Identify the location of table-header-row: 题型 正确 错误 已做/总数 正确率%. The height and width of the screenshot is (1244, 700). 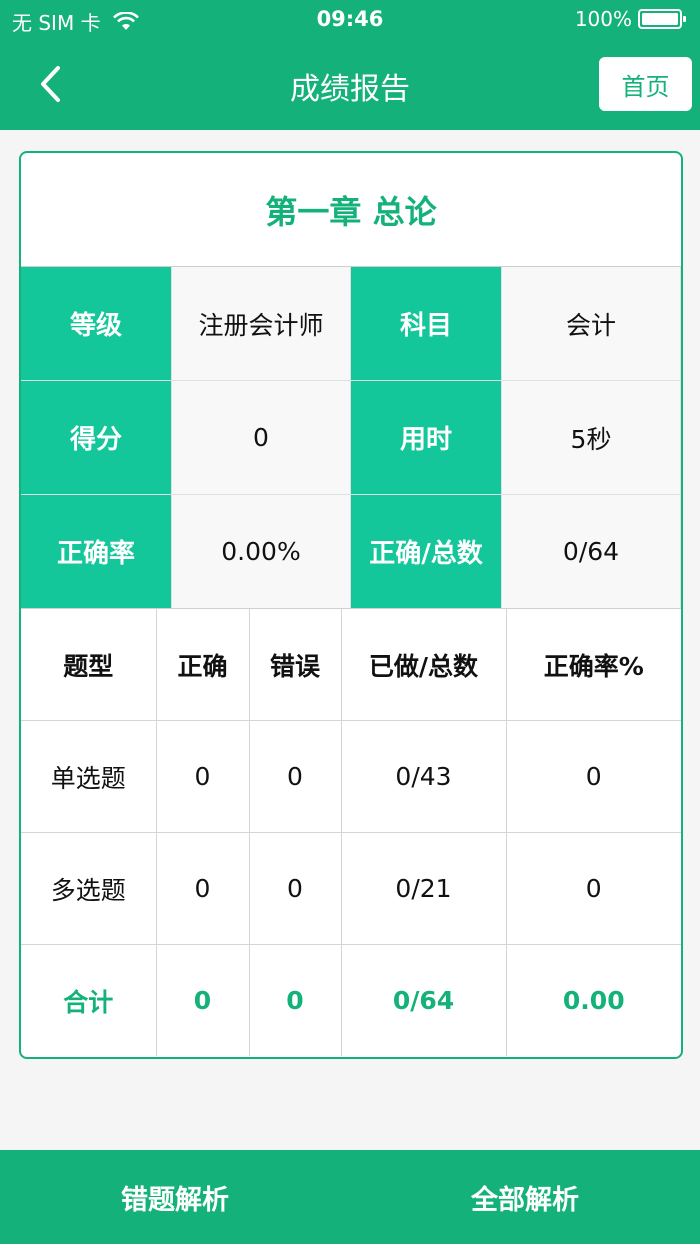
(351, 665).